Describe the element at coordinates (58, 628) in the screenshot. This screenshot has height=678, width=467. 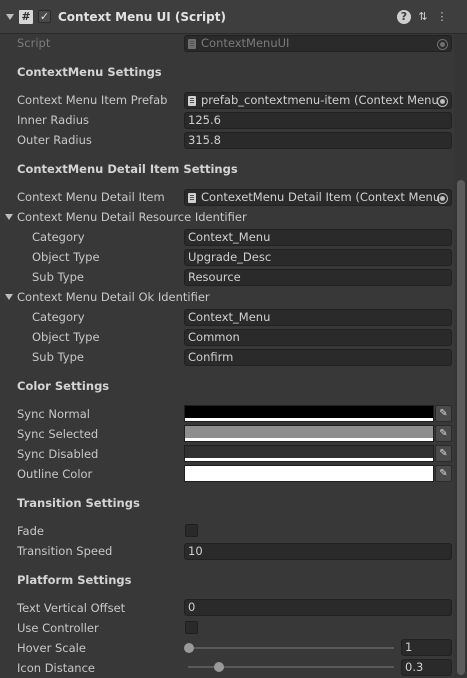
I see `use-controller-label: Use Controller` at that location.